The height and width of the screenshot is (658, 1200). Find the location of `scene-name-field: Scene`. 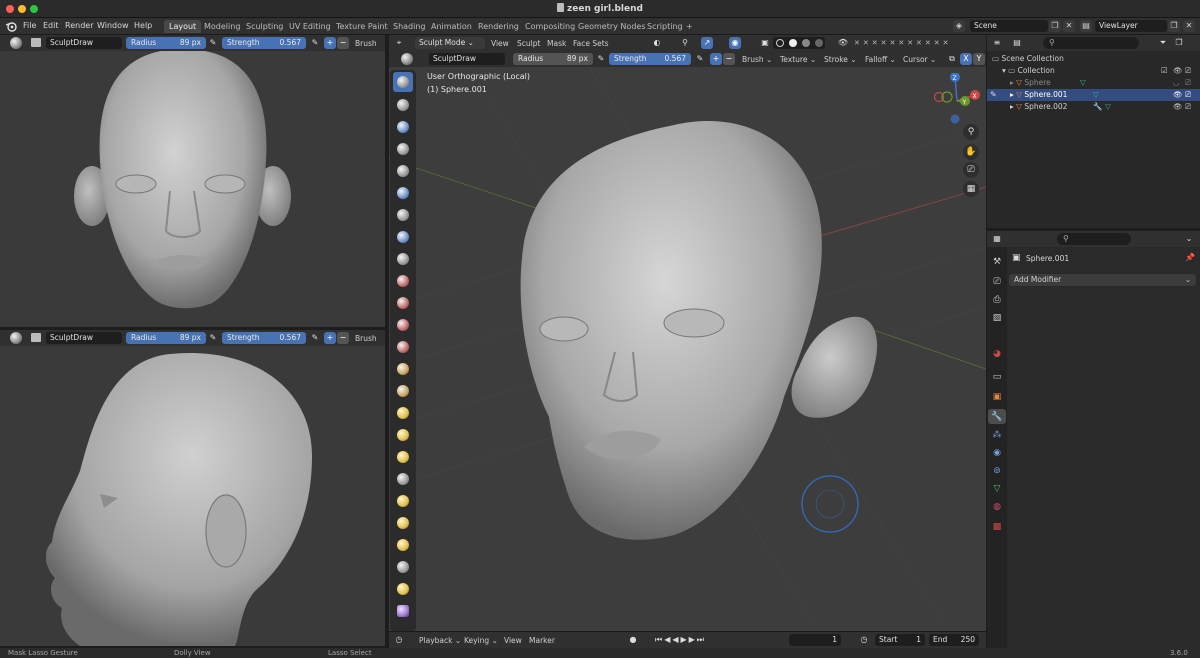

scene-name-field: Scene is located at coordinates (1009, 26).